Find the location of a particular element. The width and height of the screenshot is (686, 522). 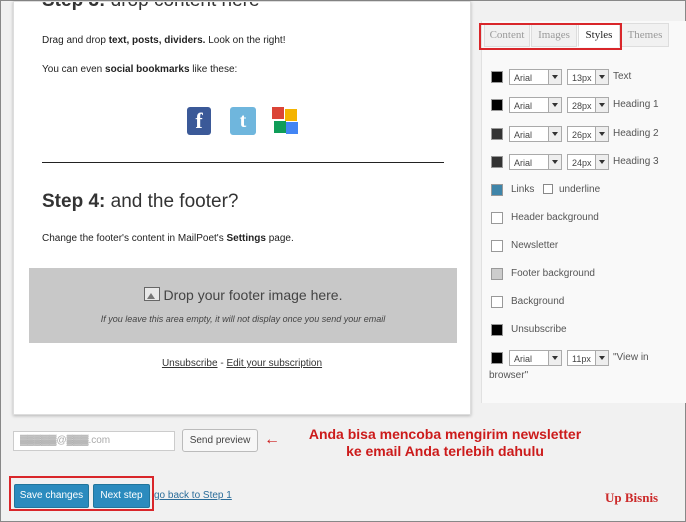

go-back-link: go back to Step 1 is located at coordinates (193, 495).